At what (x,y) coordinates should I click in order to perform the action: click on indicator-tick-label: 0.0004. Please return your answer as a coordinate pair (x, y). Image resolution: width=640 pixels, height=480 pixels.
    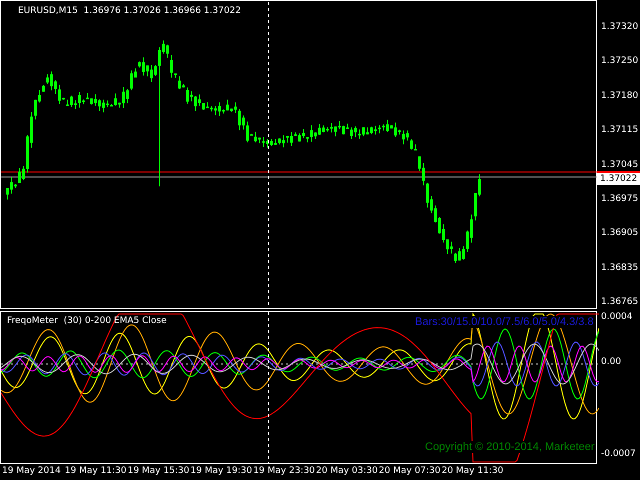
    Looking at the image, I should click on (616, 317).